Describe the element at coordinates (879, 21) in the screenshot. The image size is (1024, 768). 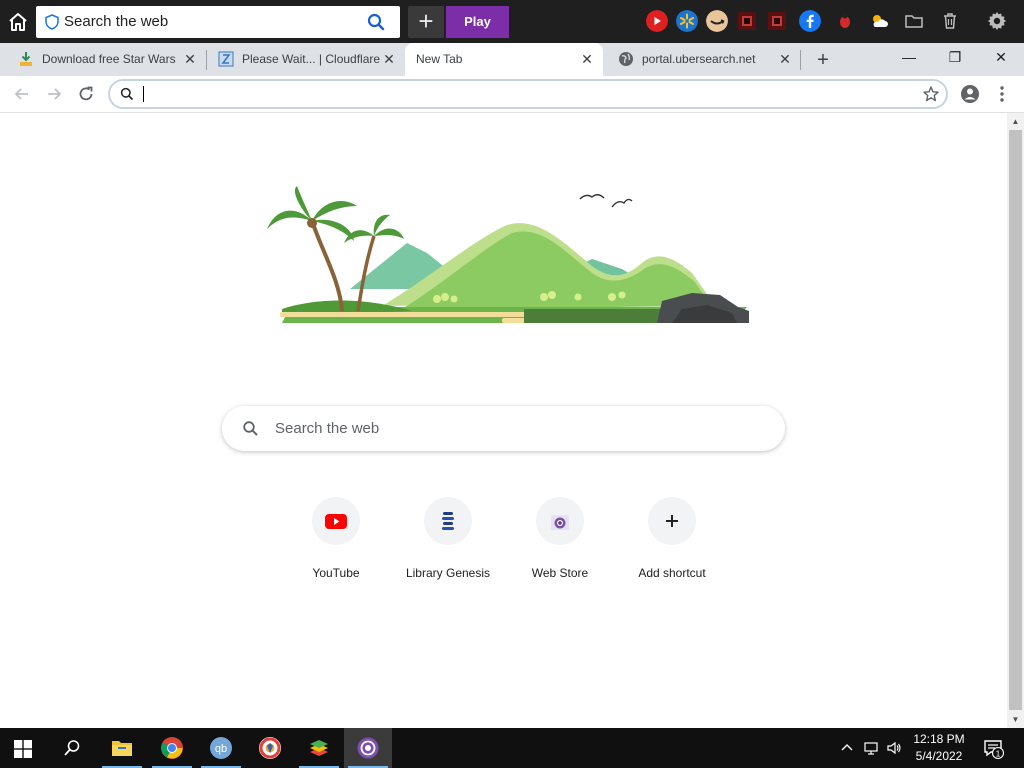
I see `weather-icon` at that location.